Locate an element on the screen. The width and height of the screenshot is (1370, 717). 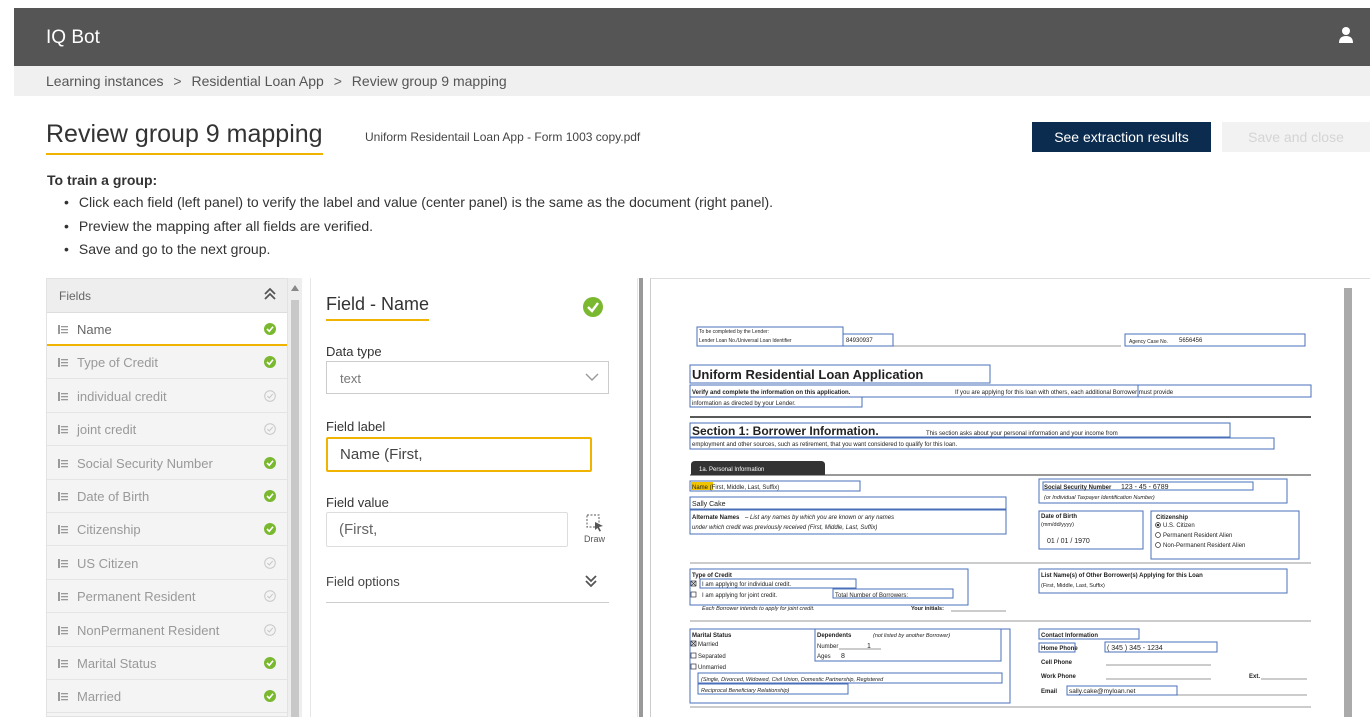
document-scrollbar is located at coordinates (1348, 502).